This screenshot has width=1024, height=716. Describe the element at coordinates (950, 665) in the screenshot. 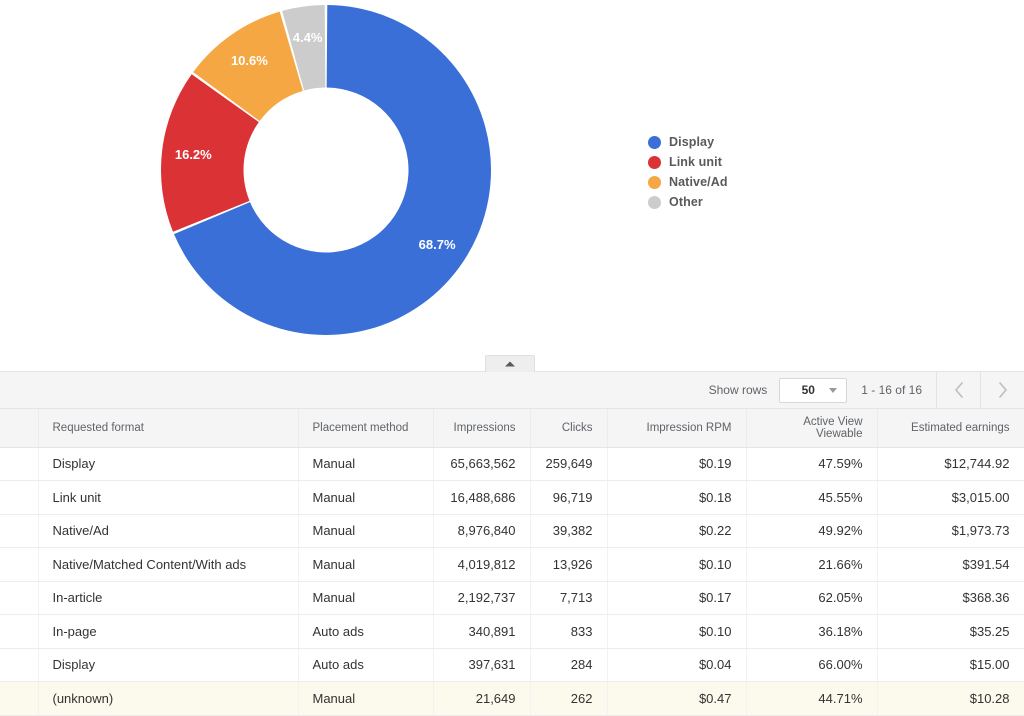

I see `cell-earn: $15.00` at that location.